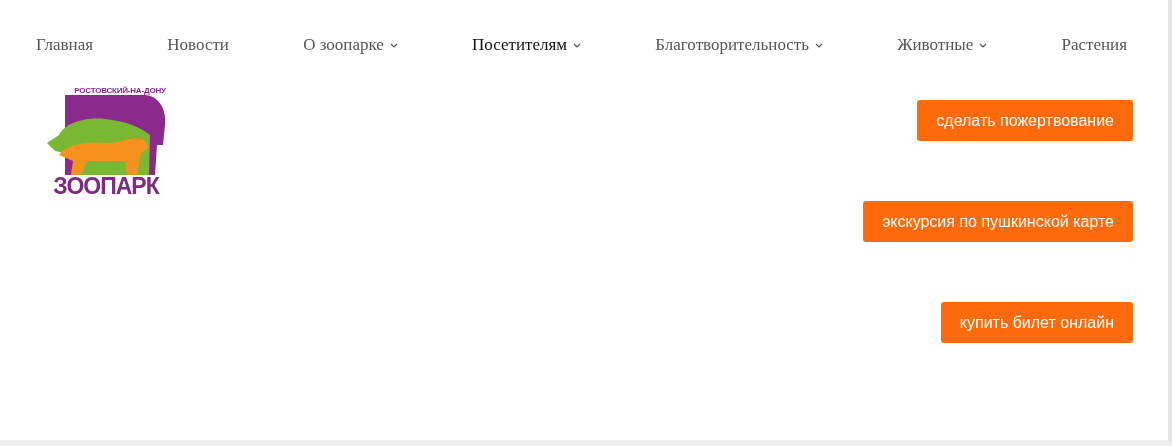  Describe the element at coordinates (106, 186) in the screenshot. I see `logo-name: ЗООПАРК` at that location.